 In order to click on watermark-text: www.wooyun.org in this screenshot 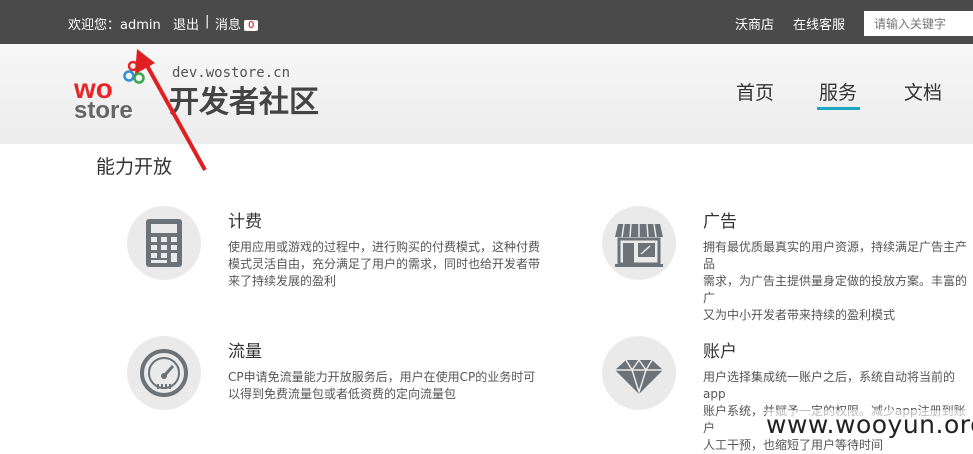, I will do `click(869, 424)`.